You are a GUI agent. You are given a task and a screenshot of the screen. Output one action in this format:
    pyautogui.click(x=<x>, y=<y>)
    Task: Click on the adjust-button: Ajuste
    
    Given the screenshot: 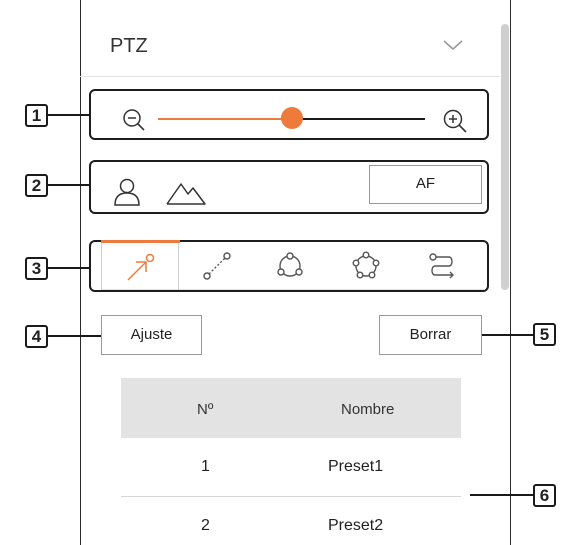 What is the action you would take?
    pyautogui.click(x=151, y=335)
    